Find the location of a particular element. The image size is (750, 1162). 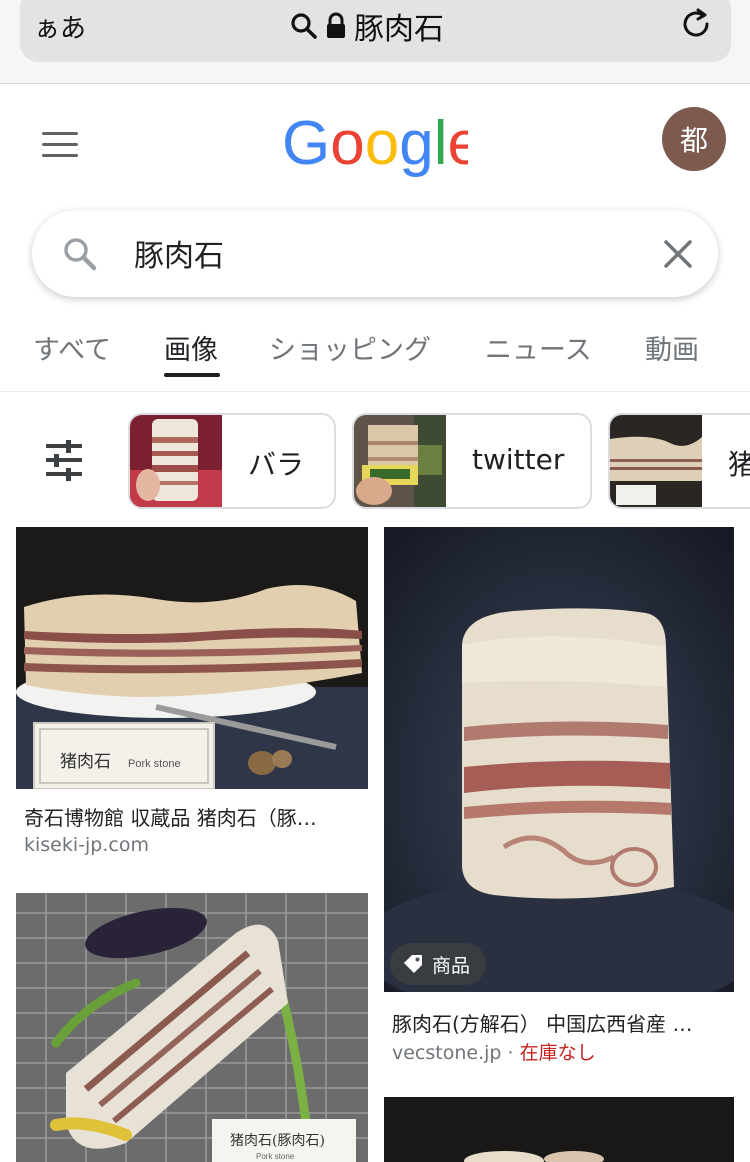

url-display: 豚肉石 is located at coordinates (367, 26).